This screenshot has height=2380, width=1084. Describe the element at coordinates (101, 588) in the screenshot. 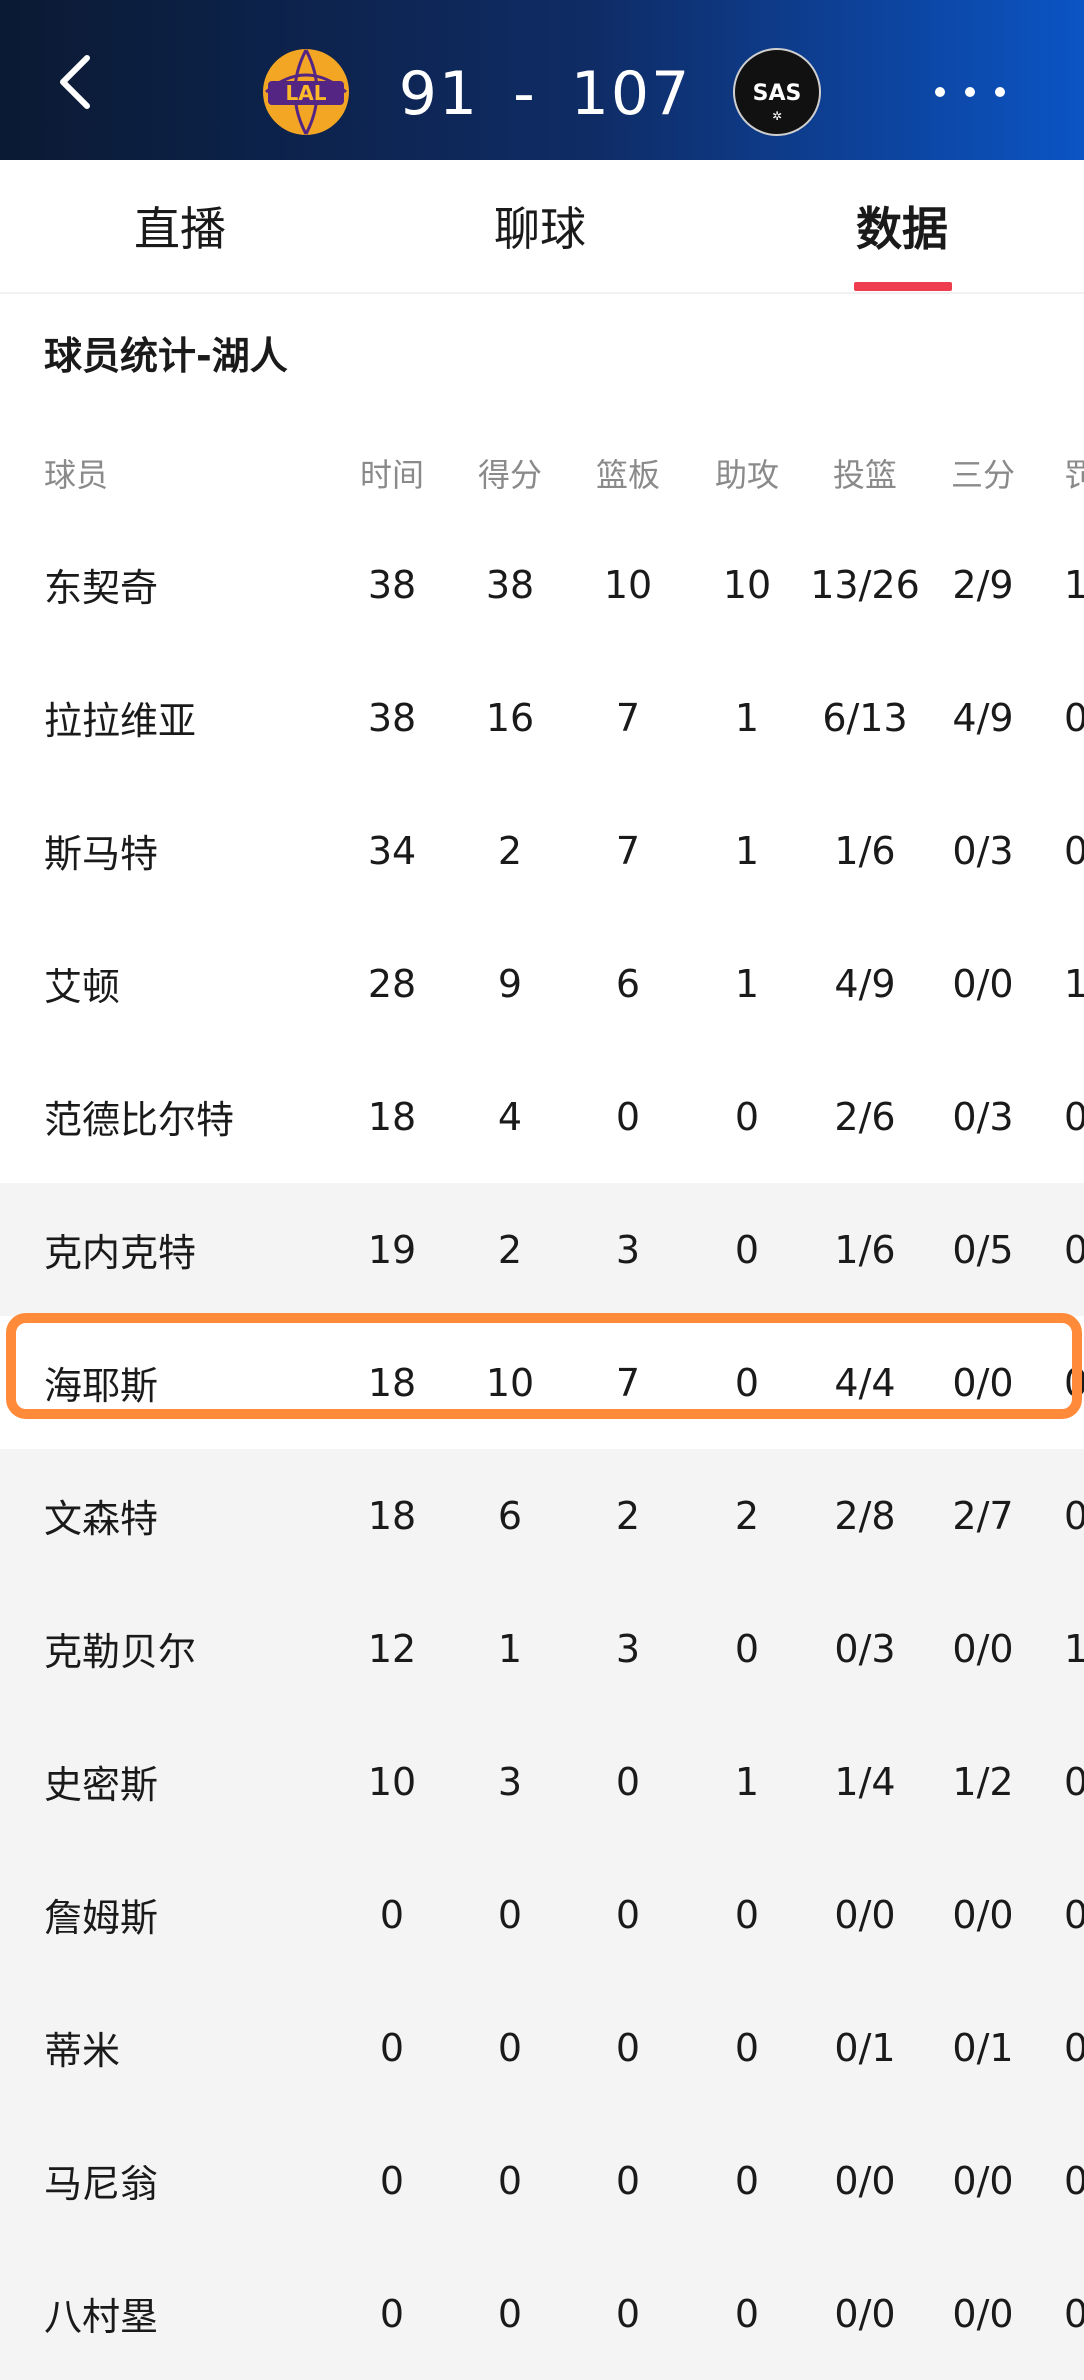

I see `cell-player-name: 东契奇` at that location.